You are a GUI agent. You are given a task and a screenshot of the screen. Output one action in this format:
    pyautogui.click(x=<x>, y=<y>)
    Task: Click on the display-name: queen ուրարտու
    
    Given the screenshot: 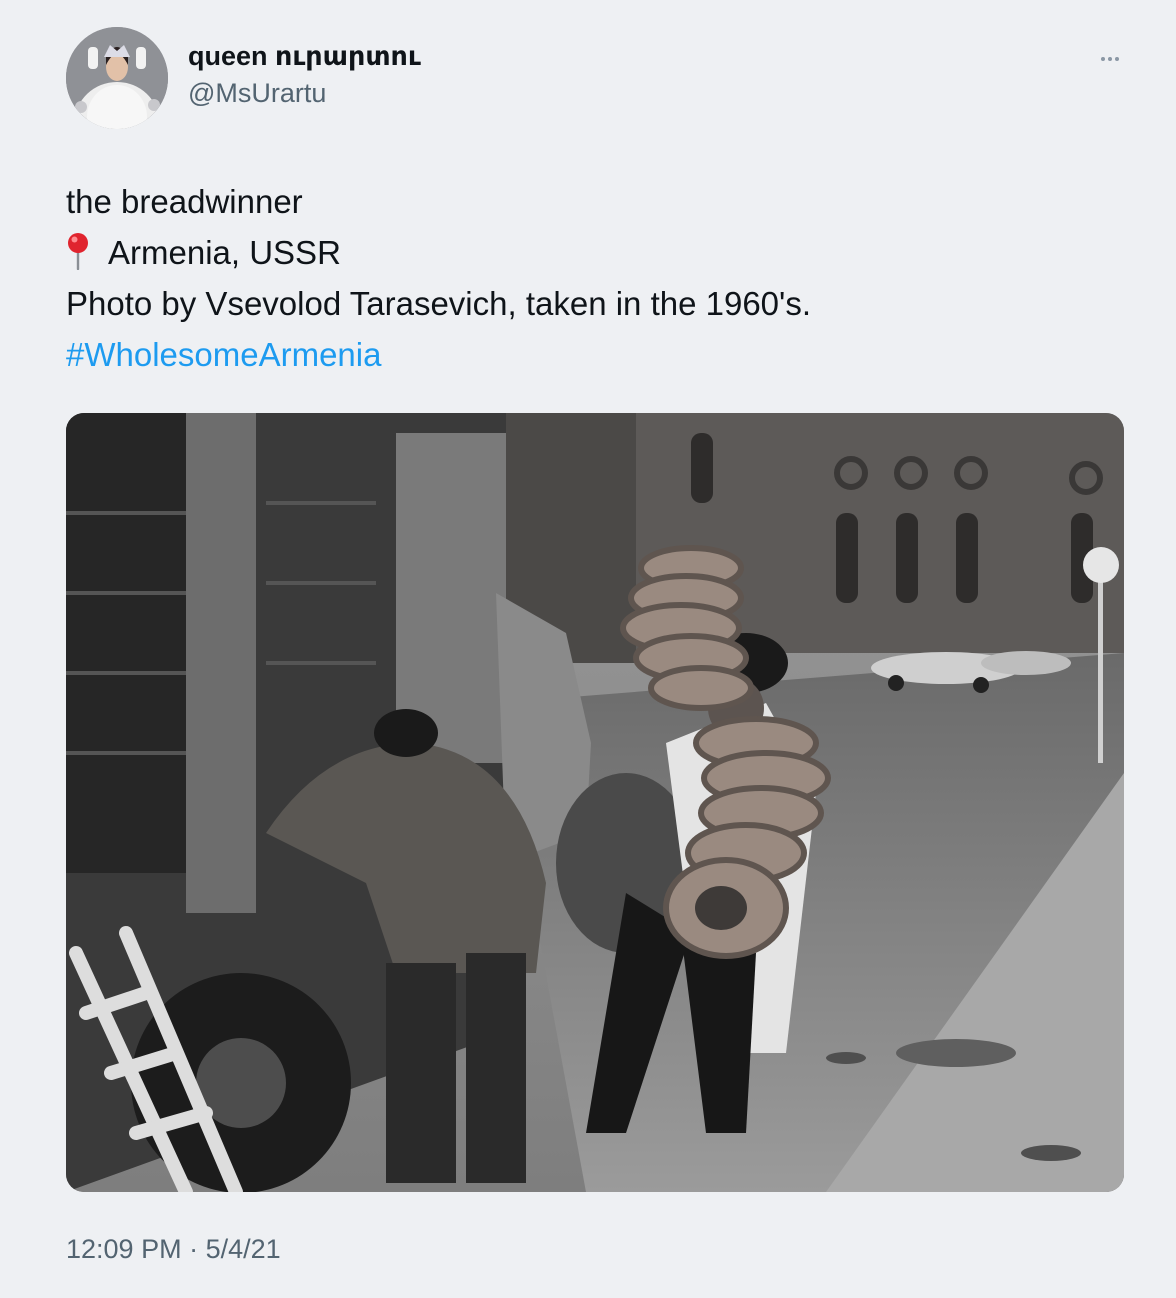 What is the action you would take?
    pyautogui.click(x=304, y=56)
    